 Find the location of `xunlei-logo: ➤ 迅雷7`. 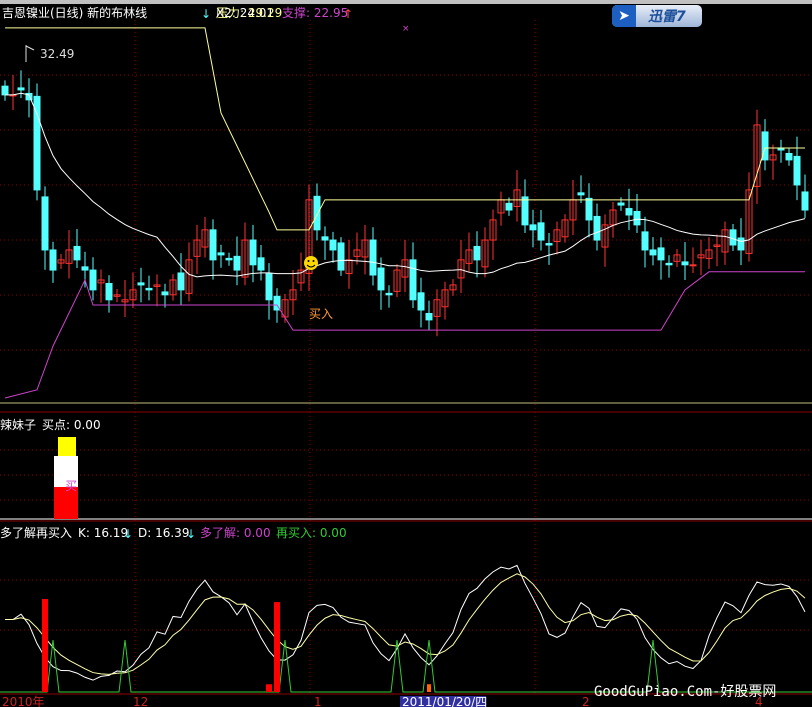

xunlei-logo: ➤ 迅雷7 is located at coordinates (657, 16).